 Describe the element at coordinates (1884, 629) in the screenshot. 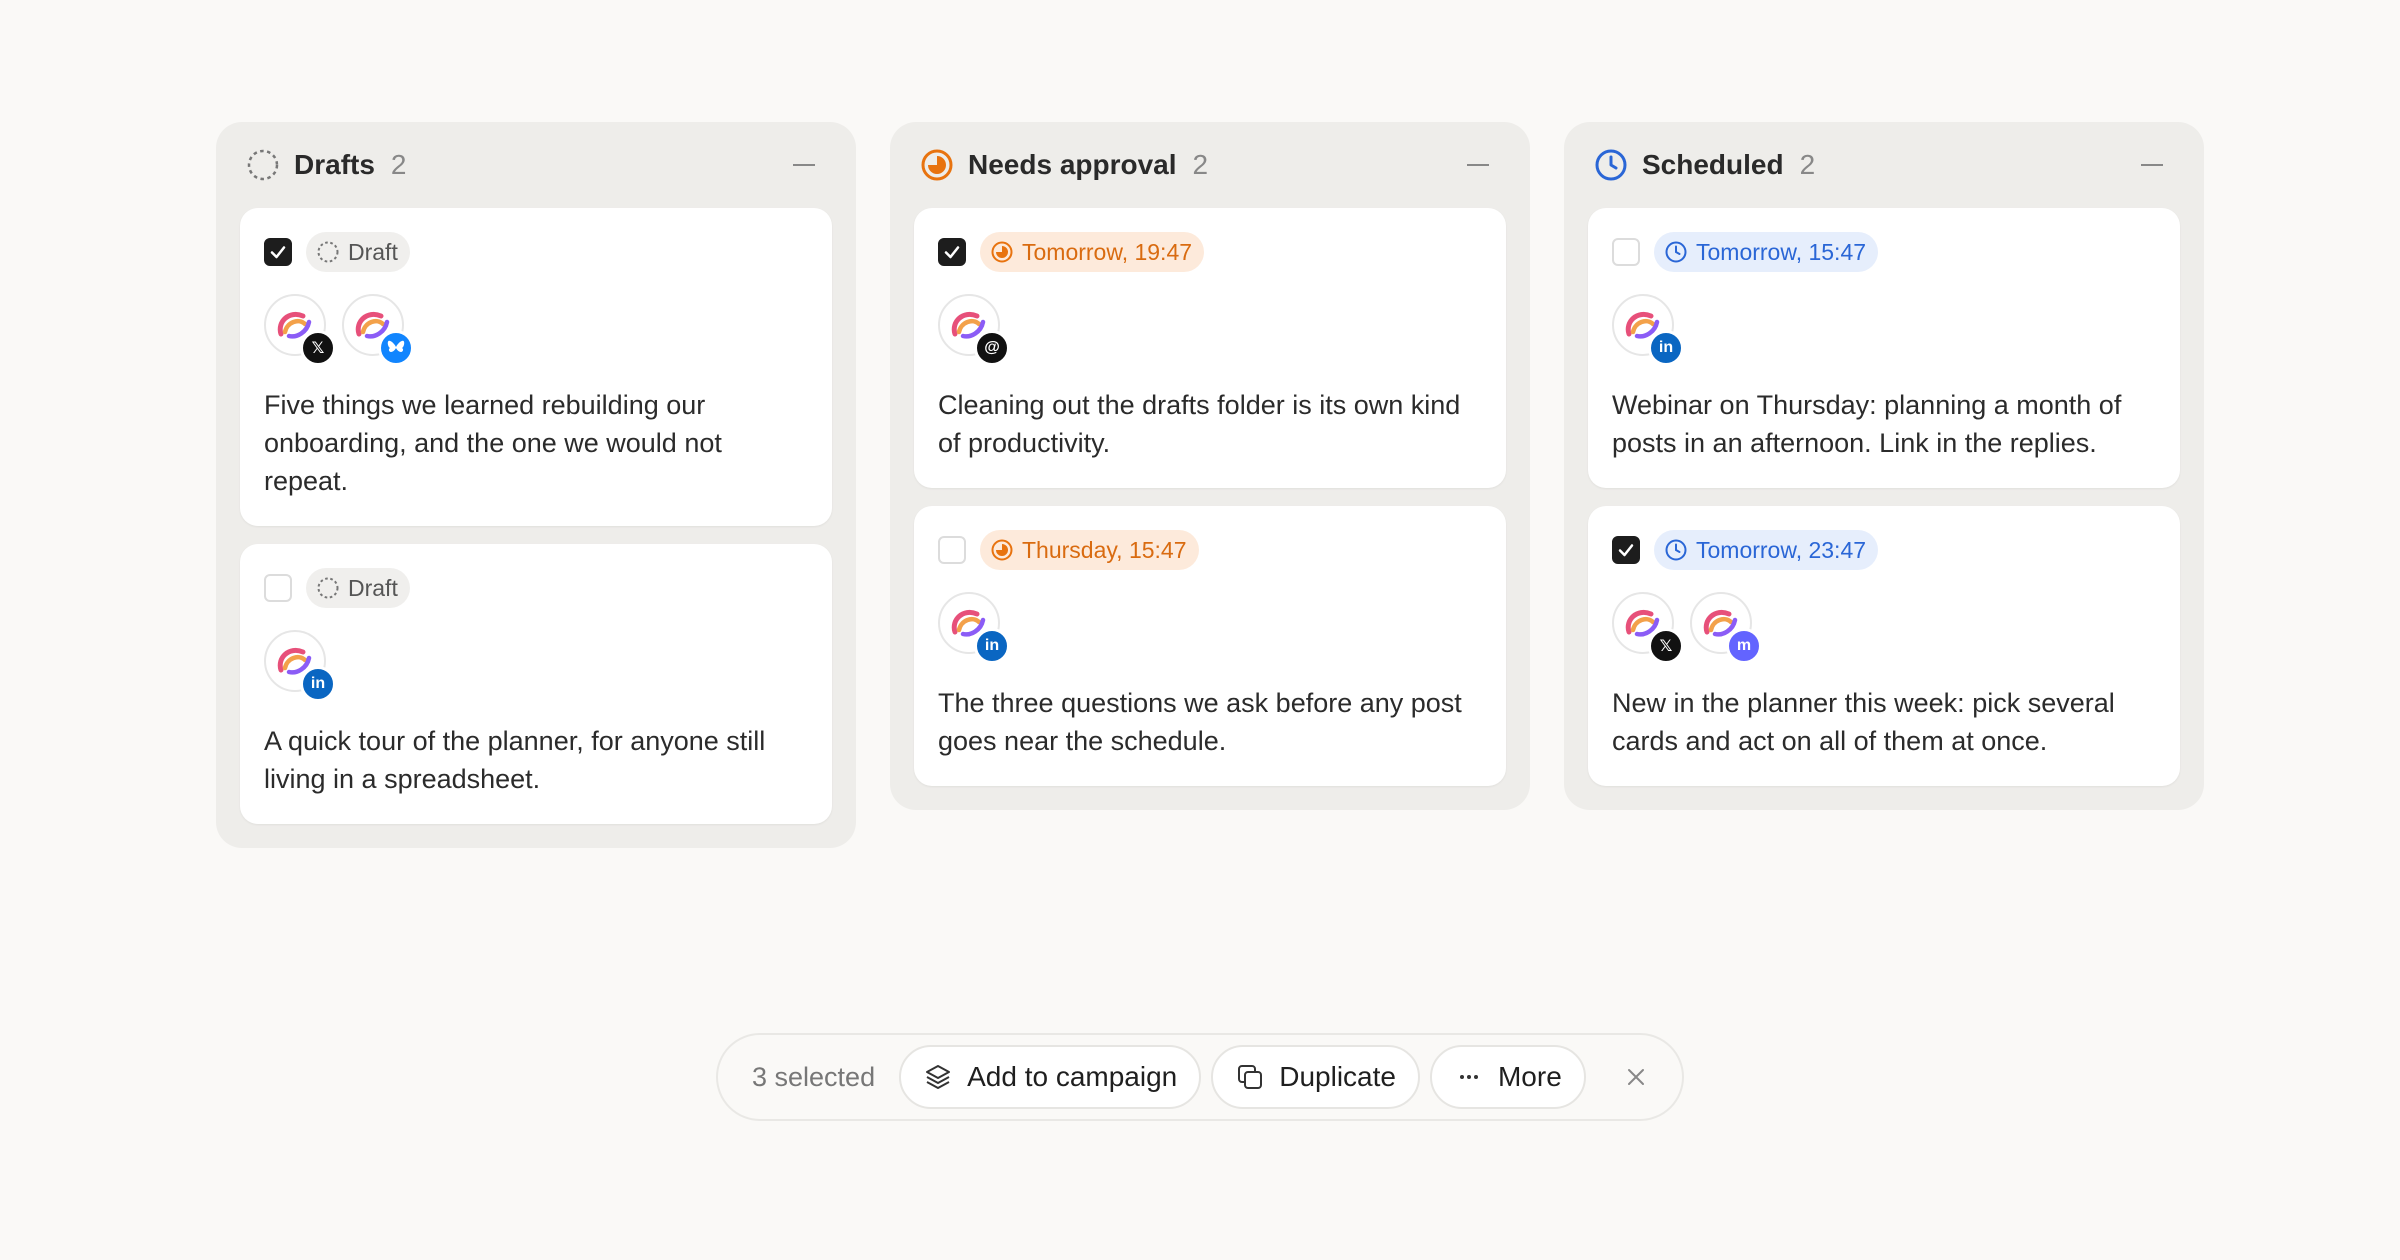

I see `account-list: 𝕏 m` at that location.